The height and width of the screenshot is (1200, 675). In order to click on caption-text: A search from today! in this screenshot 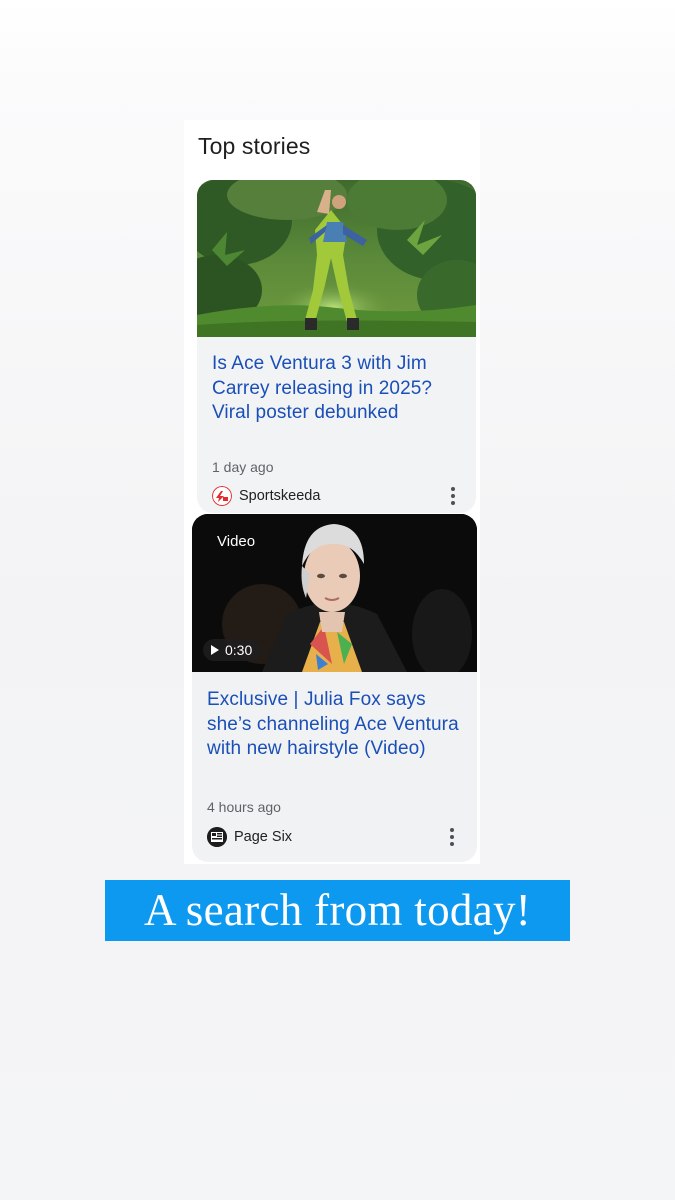, I will do `click(337, 910)`.